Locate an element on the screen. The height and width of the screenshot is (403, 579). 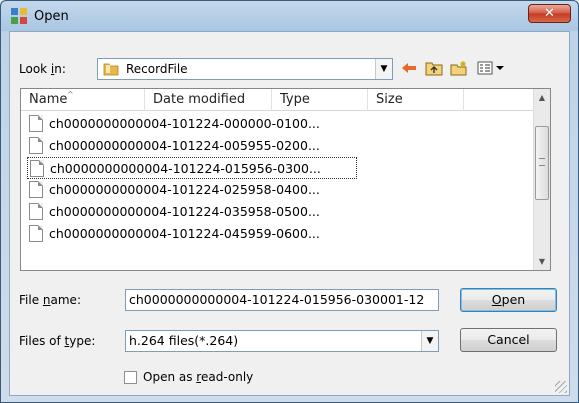
vertical-scrollbar: ▲ ▼ is located at coordinates (541, 179).